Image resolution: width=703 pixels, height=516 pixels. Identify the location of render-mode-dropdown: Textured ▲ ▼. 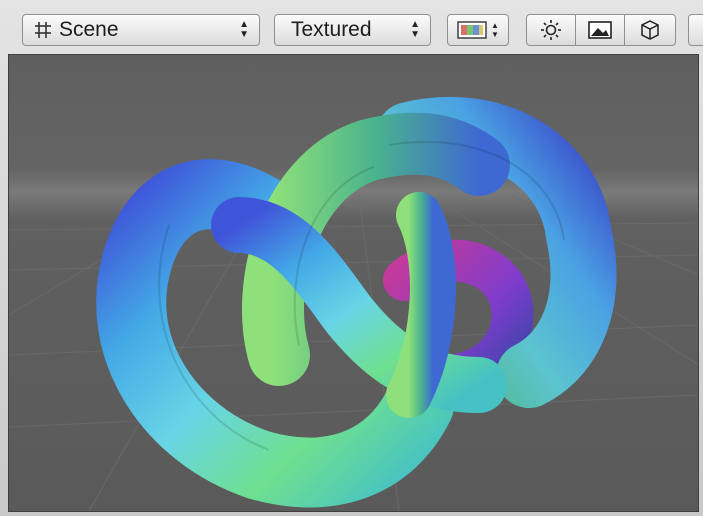
(352, 30).